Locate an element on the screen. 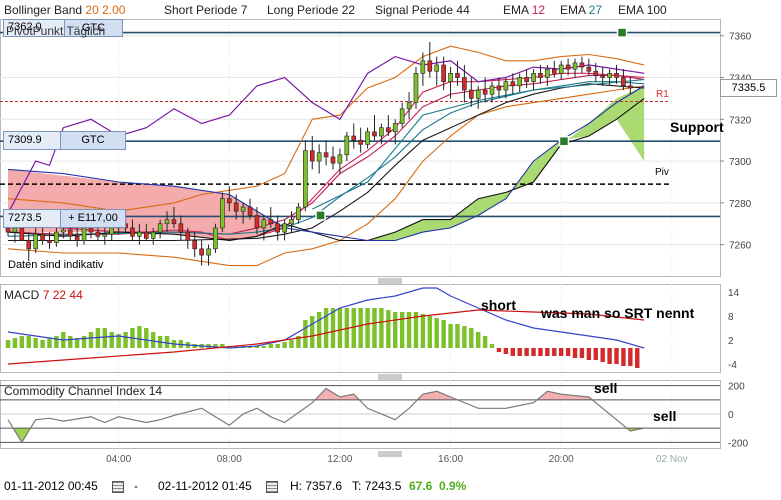 The image size is (781, 500). annotation-sell-2: sell is located at coordinates (665, 416).